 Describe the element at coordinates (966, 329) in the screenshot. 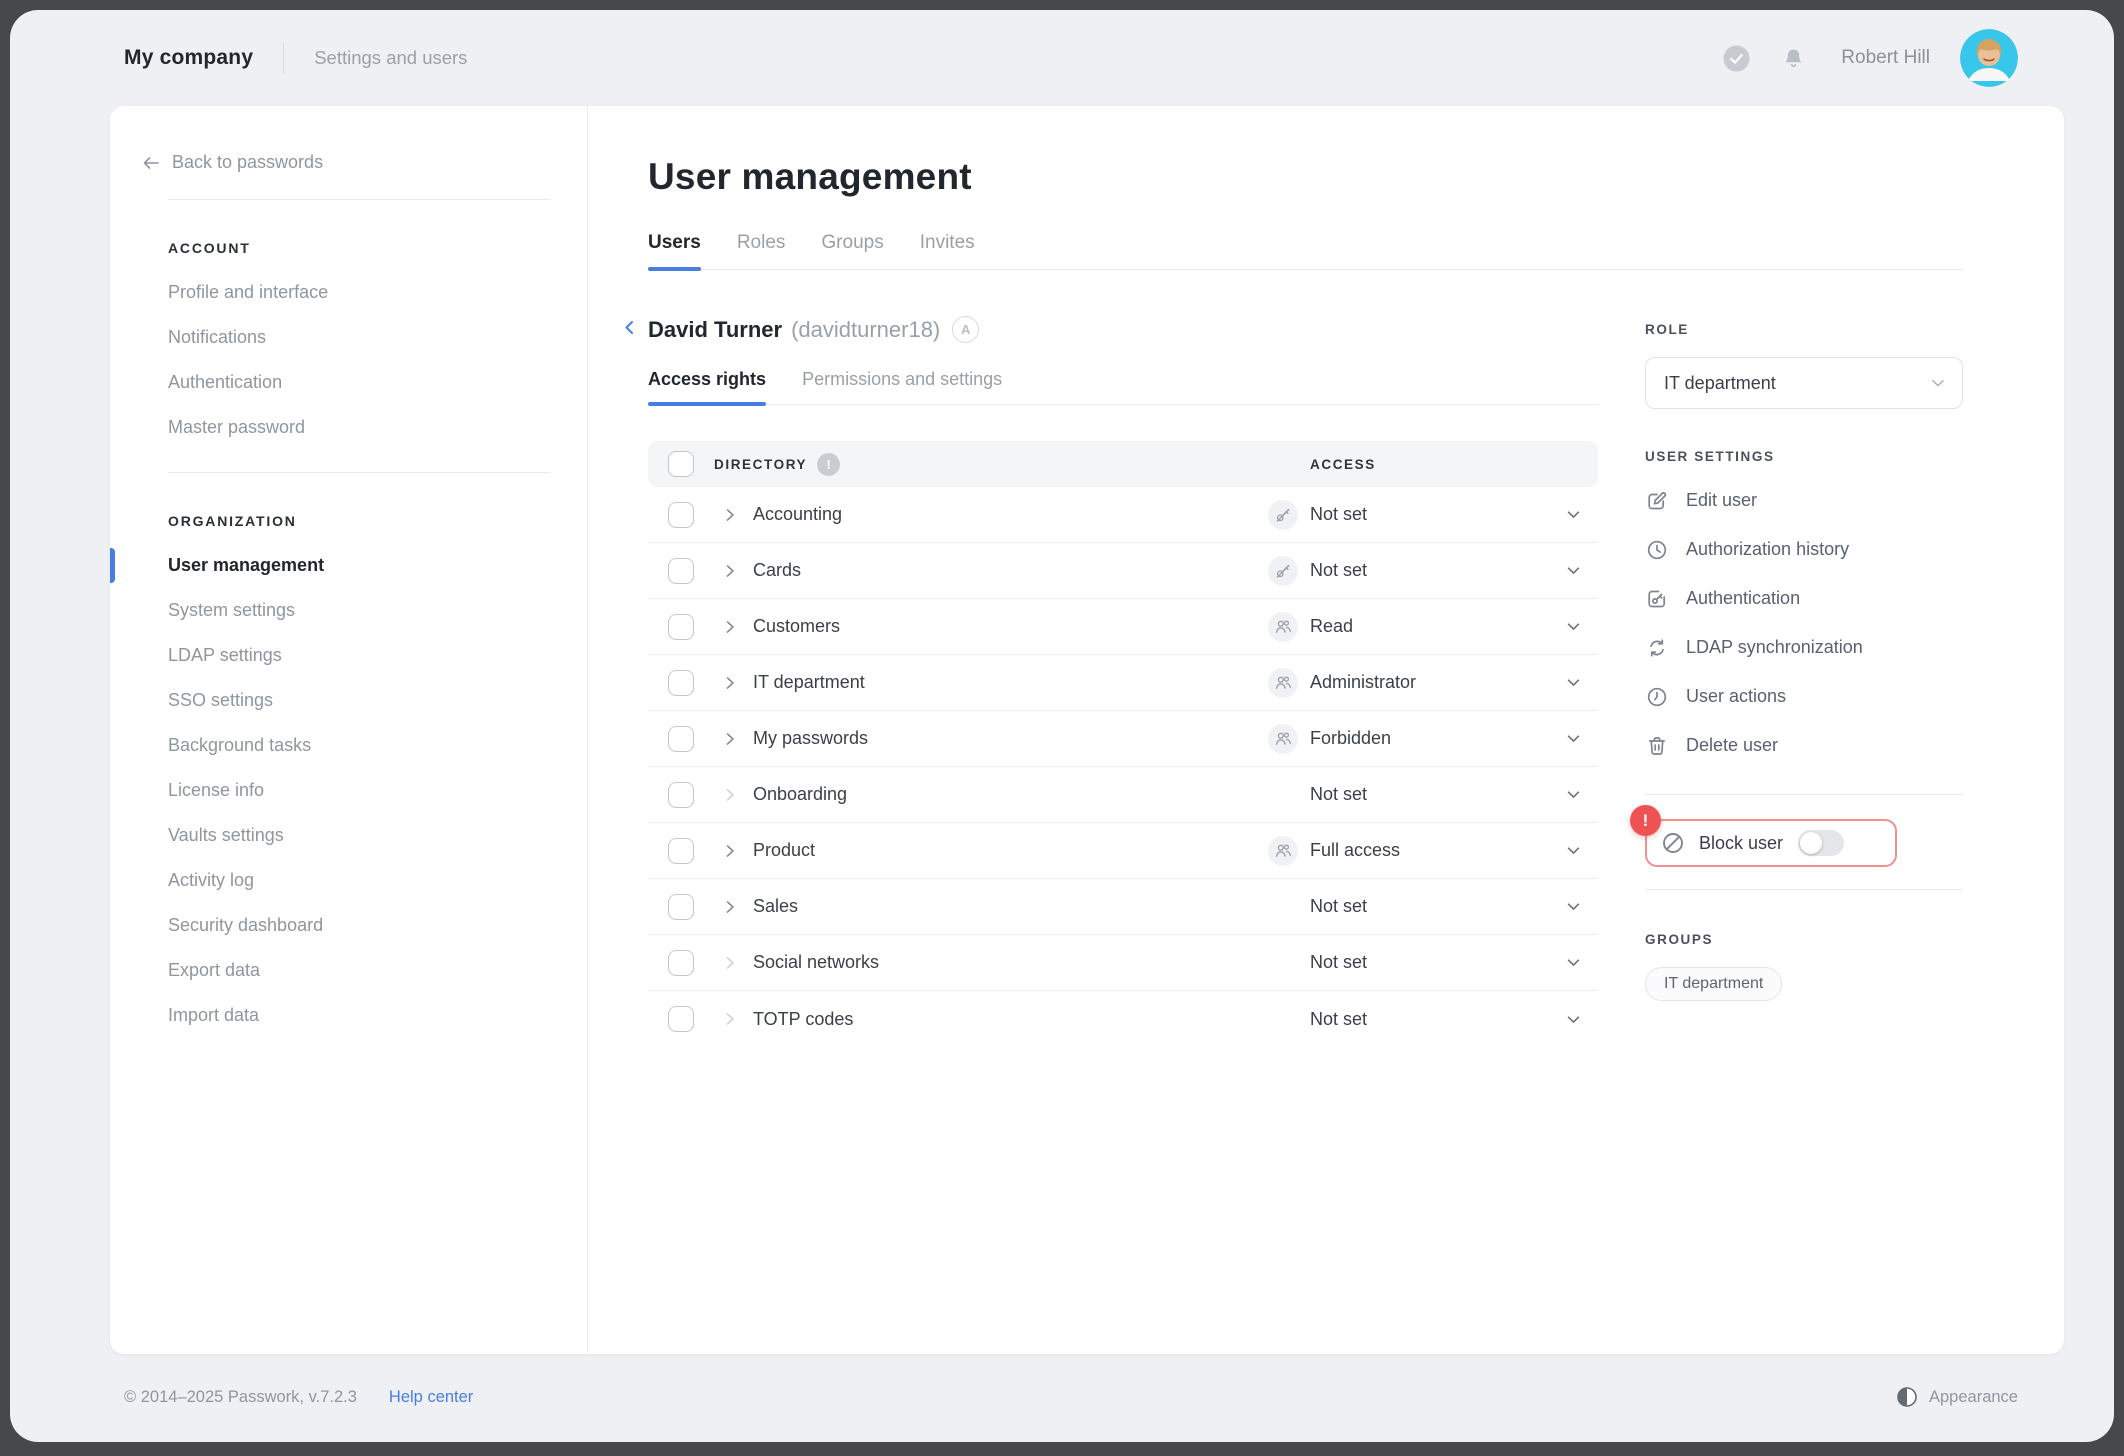

I see `admin-badge: A` at that location.